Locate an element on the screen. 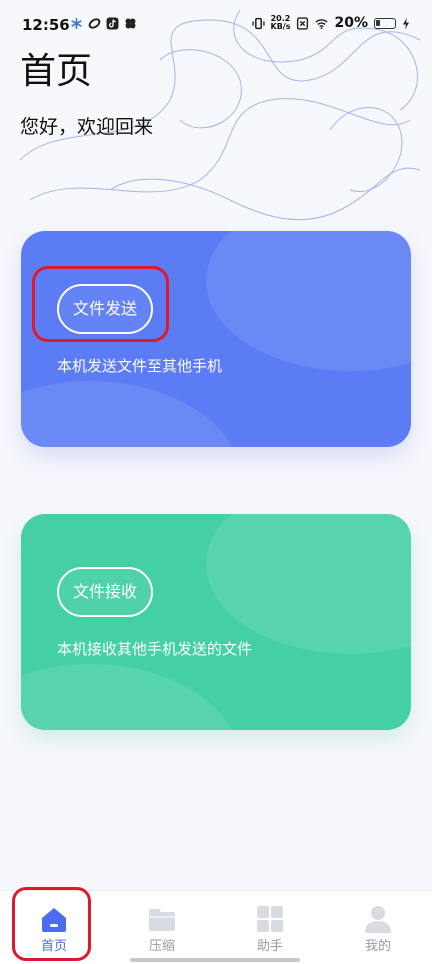 This screenshot has height=964, width=432. wifi-icon is located at coordinates (322, 23).